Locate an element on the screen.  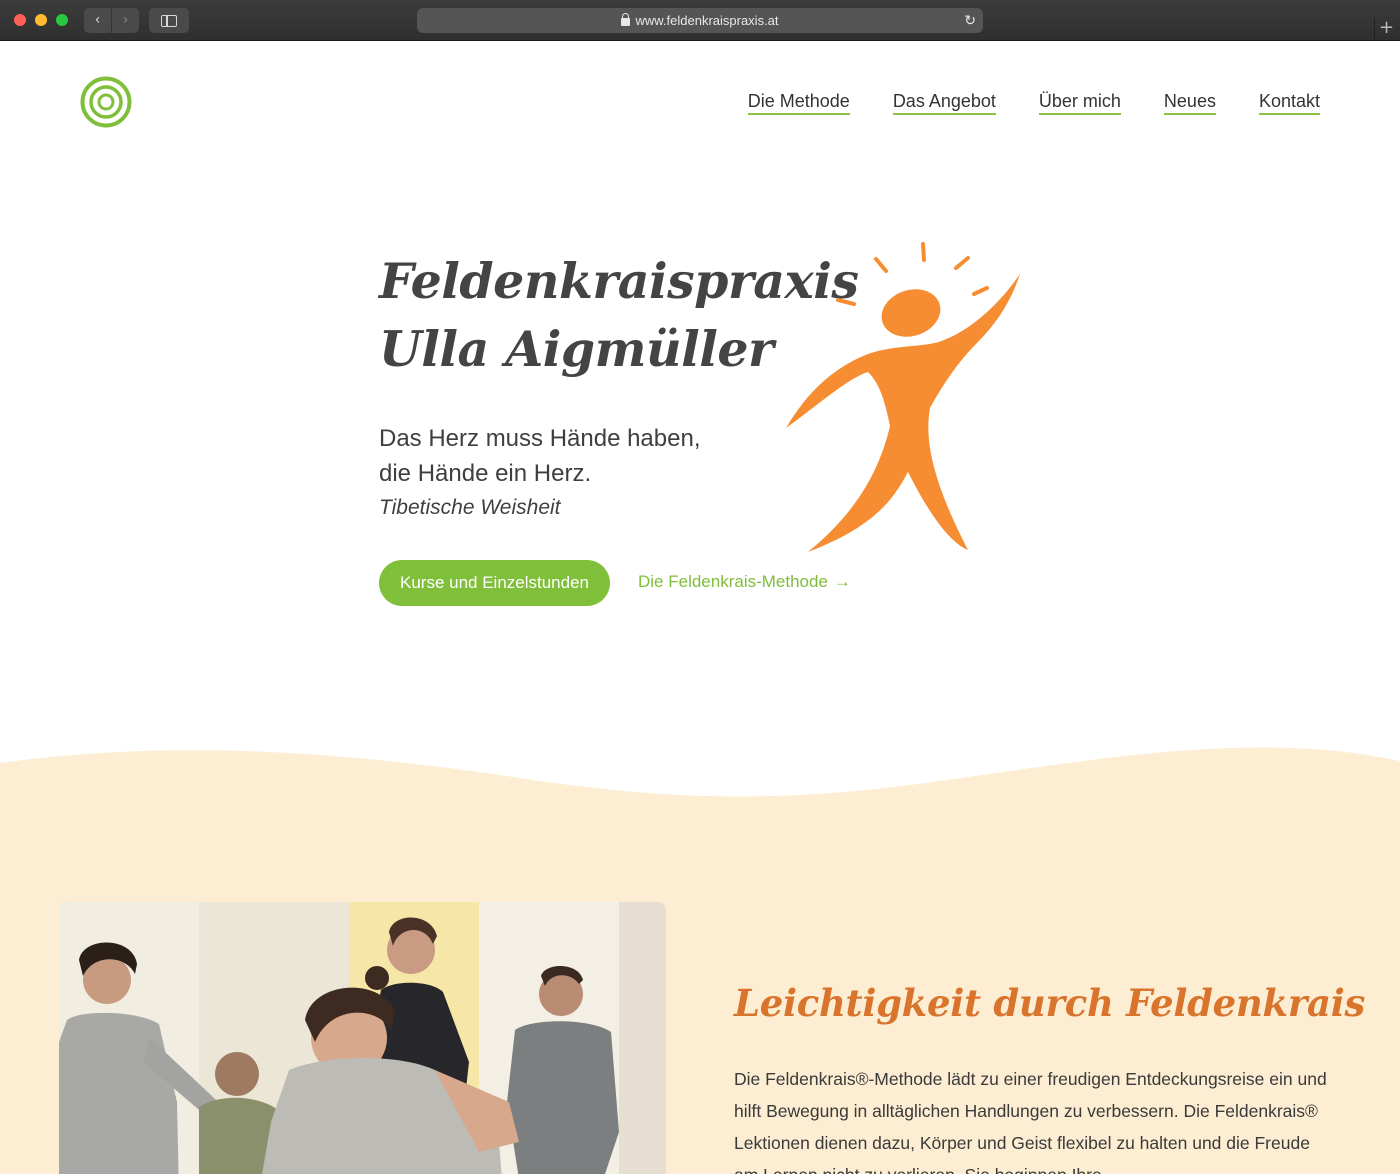
chevron-left-icon: ‹ is located at coordinates (97, 20).